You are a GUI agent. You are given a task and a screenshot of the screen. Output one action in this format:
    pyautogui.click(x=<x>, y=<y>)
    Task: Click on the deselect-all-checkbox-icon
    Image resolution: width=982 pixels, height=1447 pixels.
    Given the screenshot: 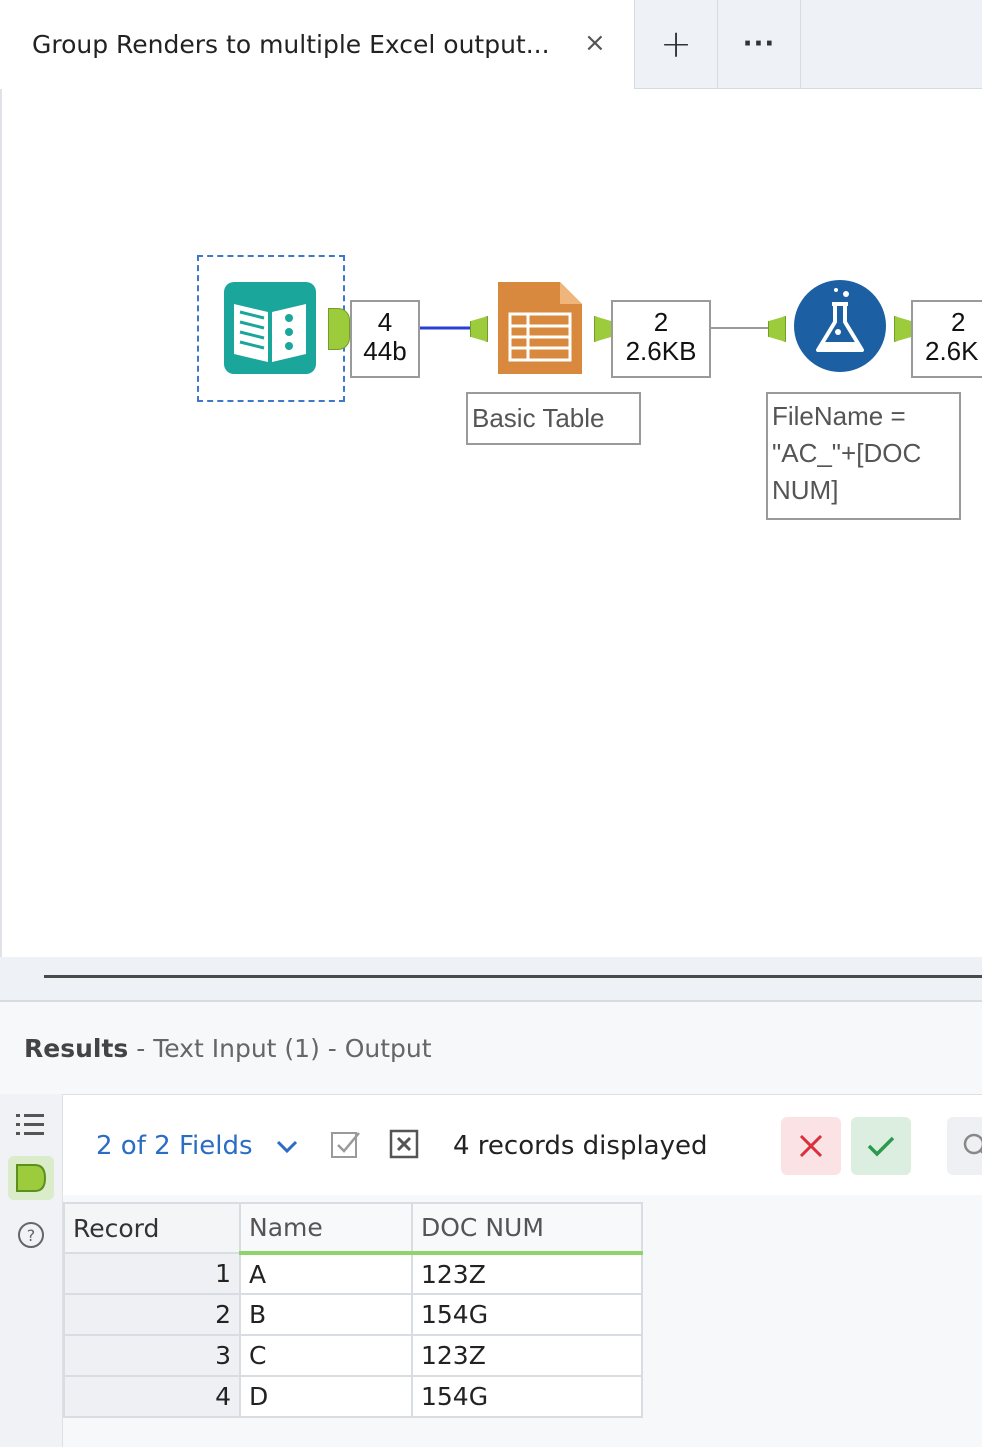 What is the action you would take?
    pyautogui.click(x=404, y=1144)
    